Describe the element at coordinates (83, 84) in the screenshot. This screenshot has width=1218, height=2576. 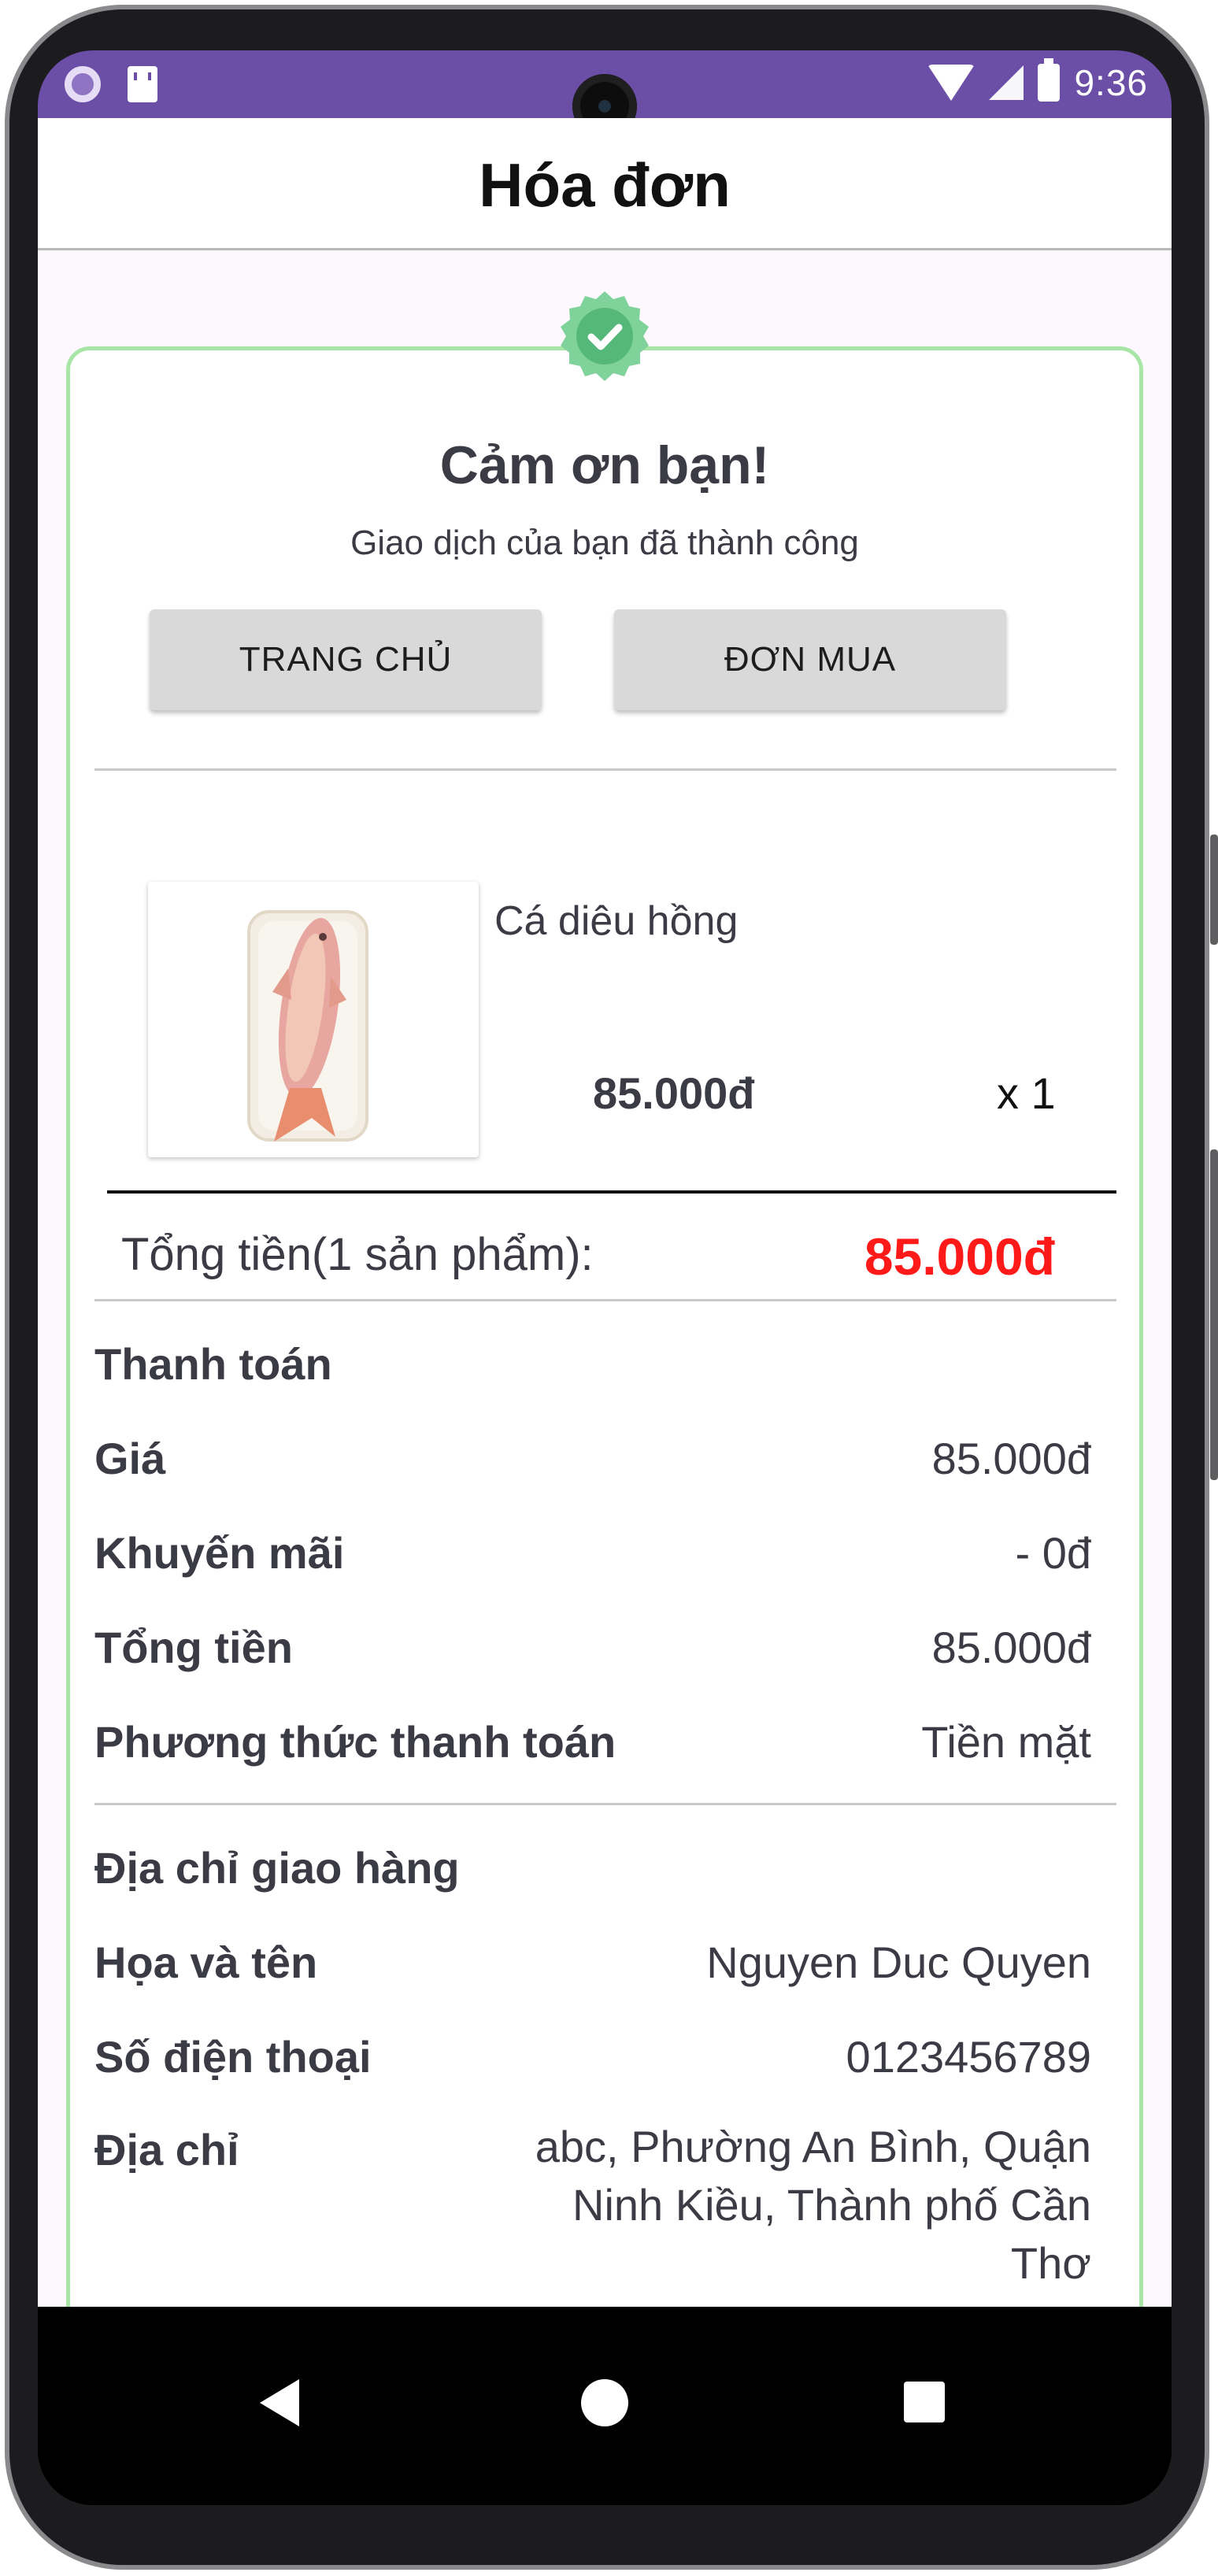
I see `status-circle-icon` at that location.